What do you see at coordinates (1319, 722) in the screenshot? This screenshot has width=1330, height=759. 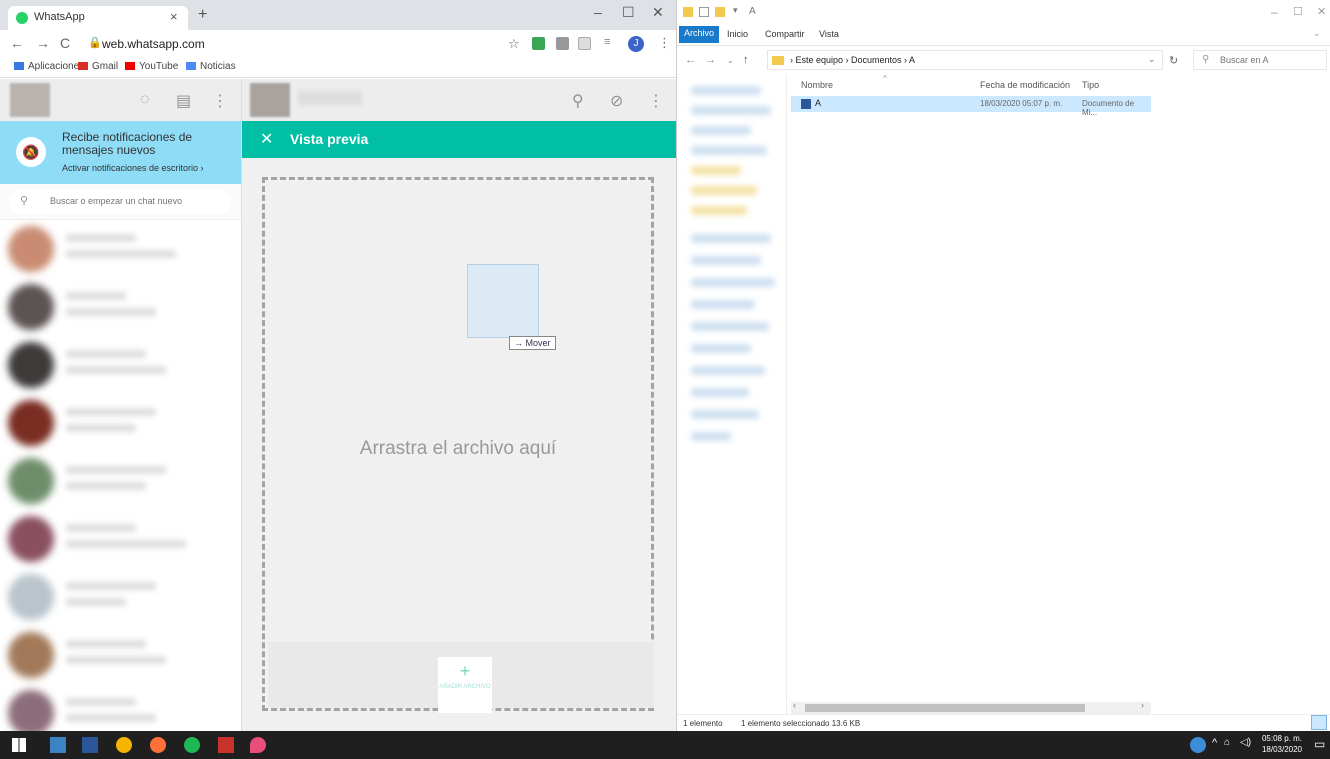 I see `details-view-button` at bounding box center [1319, 722].